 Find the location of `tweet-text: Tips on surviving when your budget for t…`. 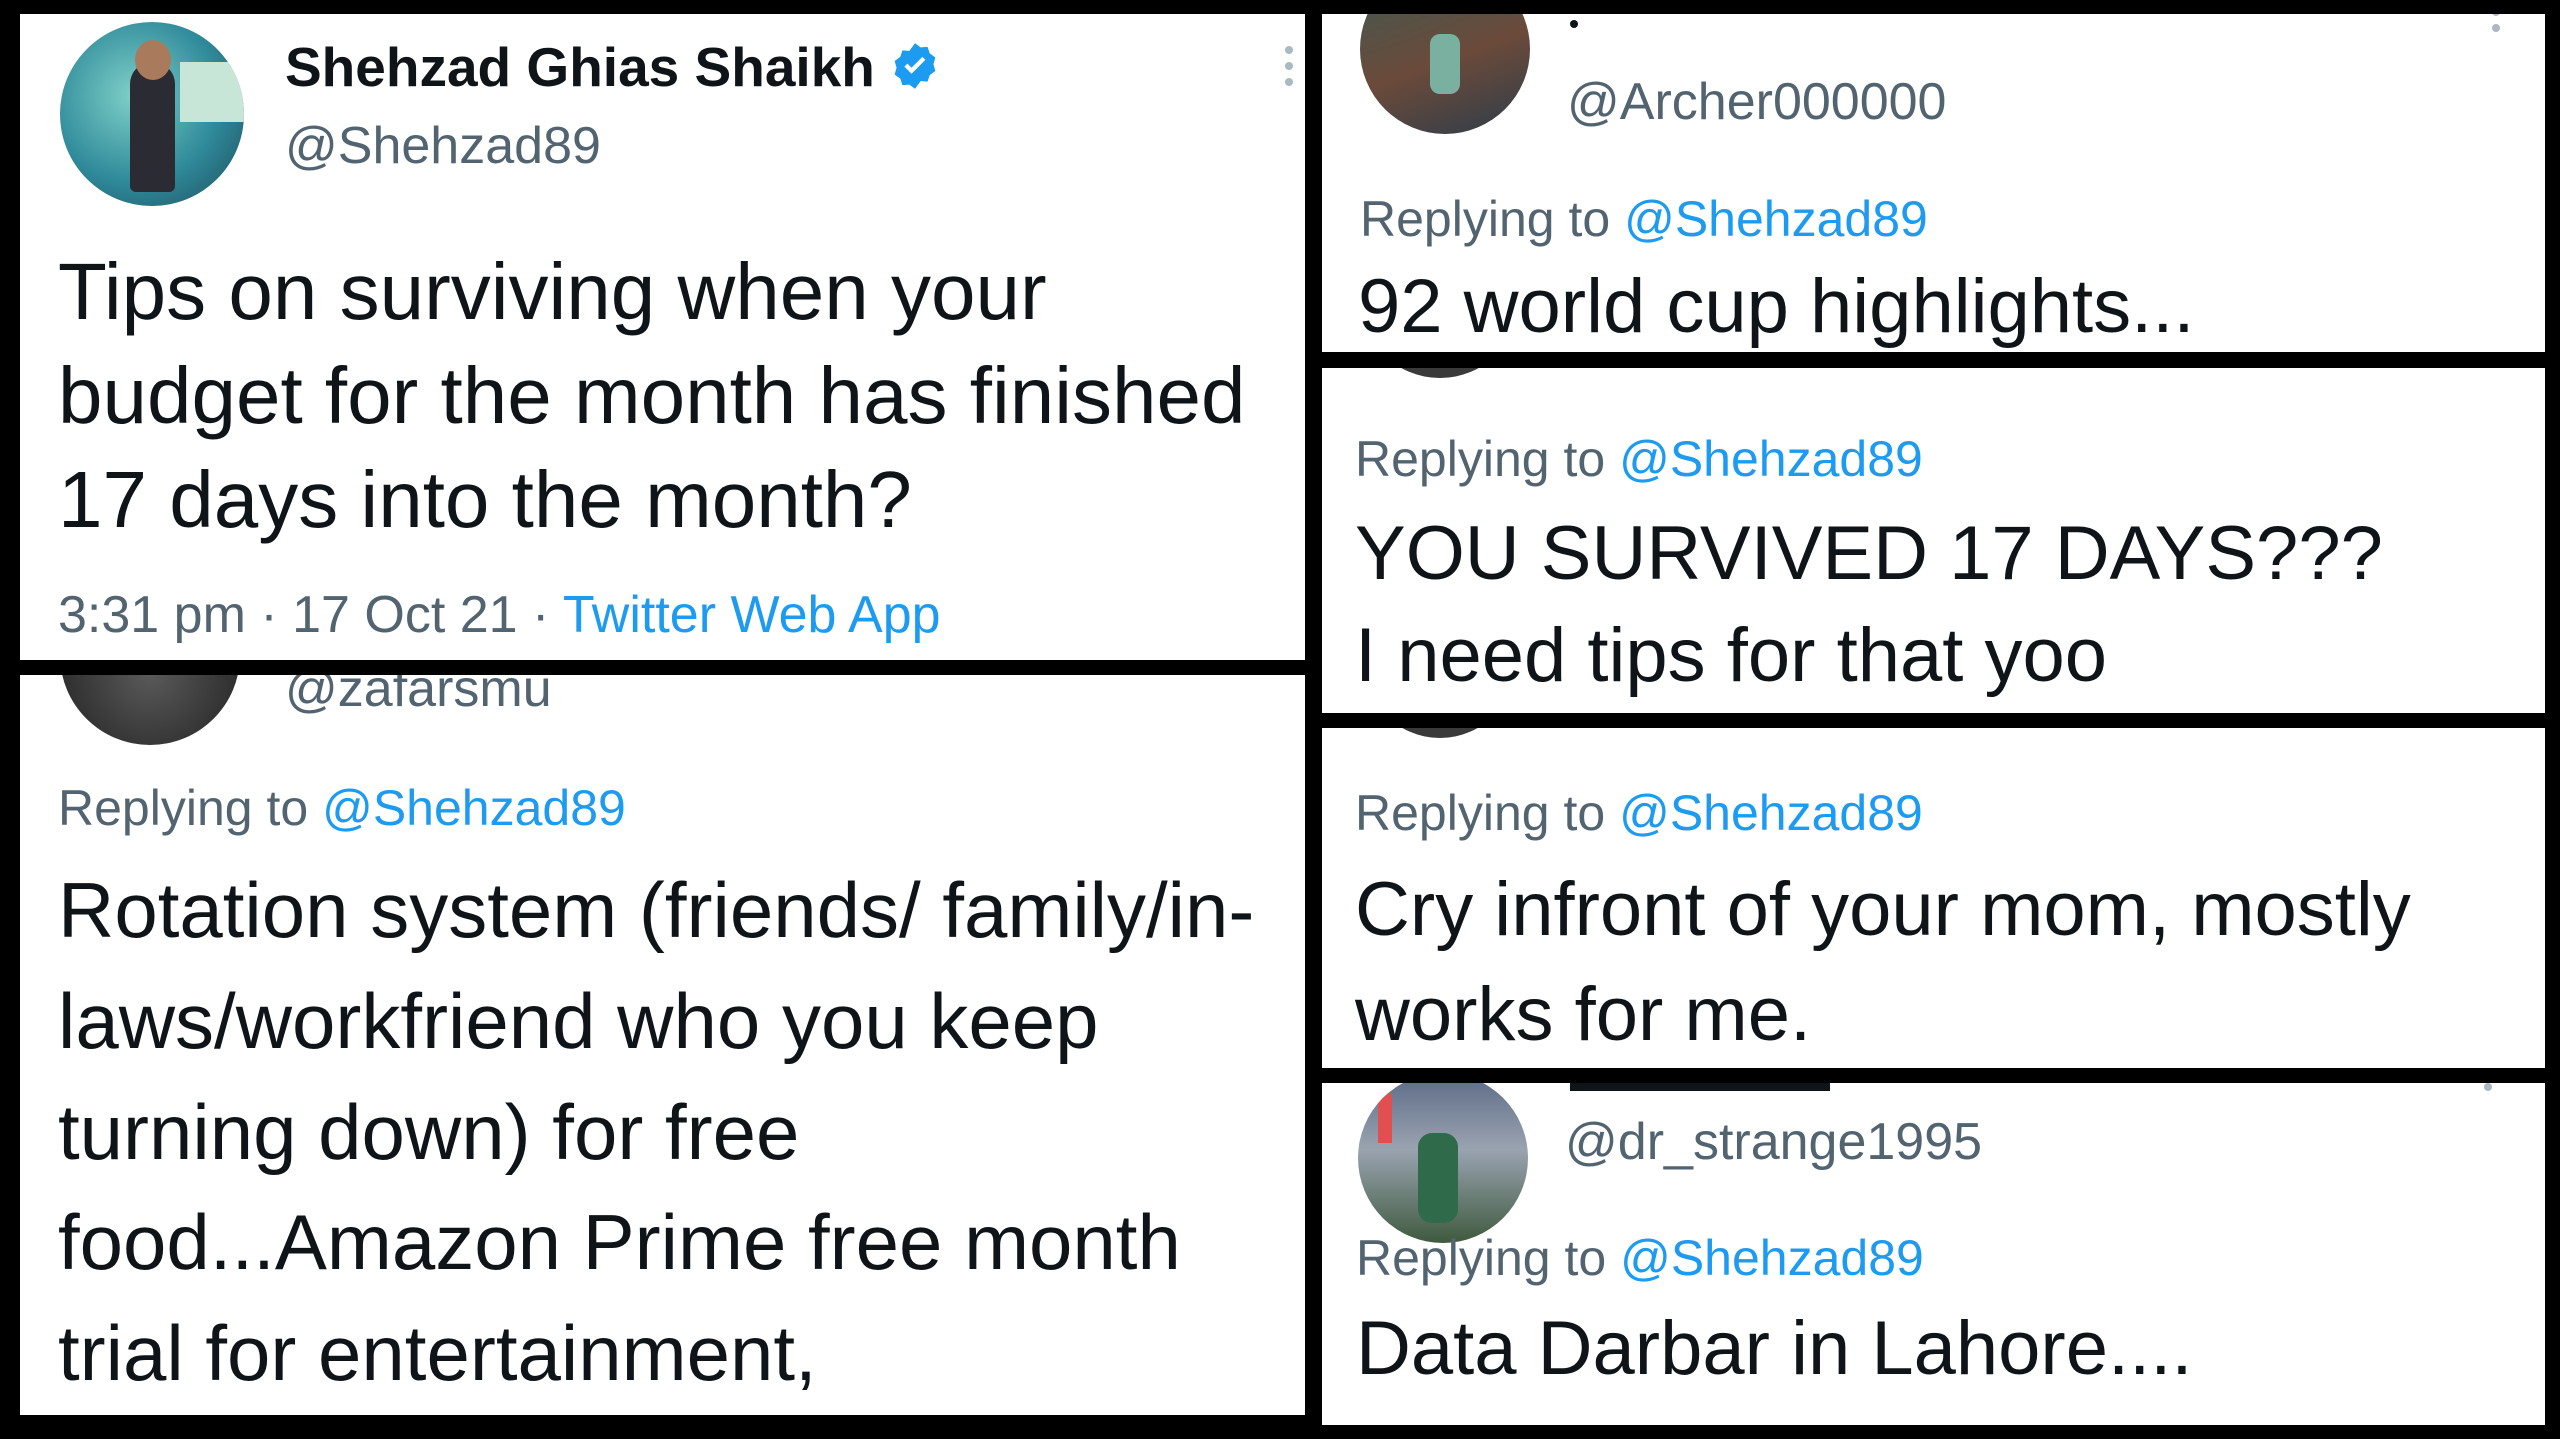

tweet-text: Tips on surviving when your budget for t… is located at coordinates (652, 395).